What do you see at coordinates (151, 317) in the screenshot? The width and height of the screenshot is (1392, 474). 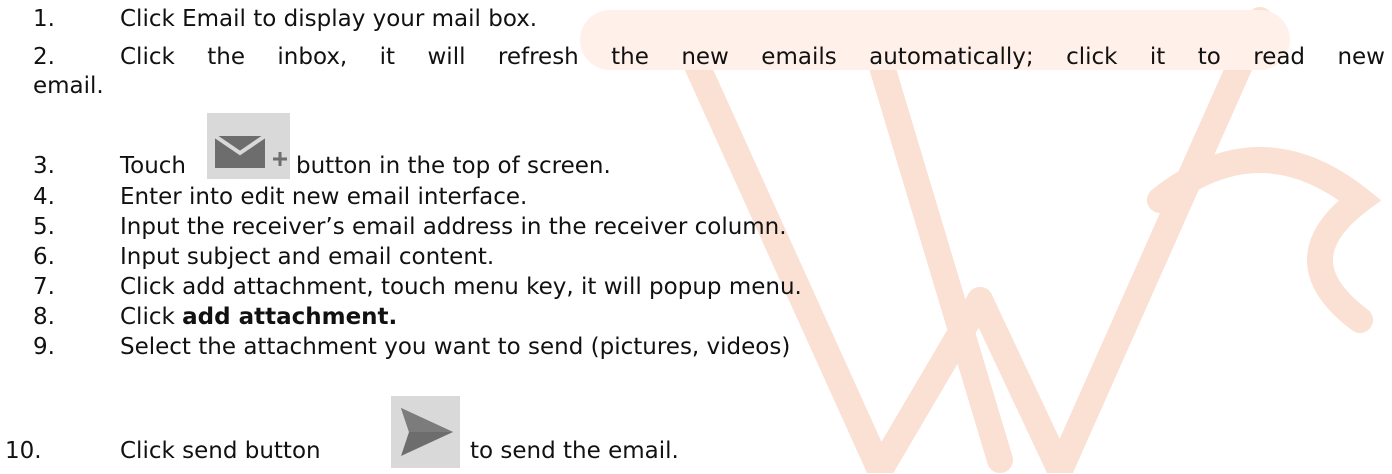 I see `step-text-prefix: Click` at bounding box center [151, 317].